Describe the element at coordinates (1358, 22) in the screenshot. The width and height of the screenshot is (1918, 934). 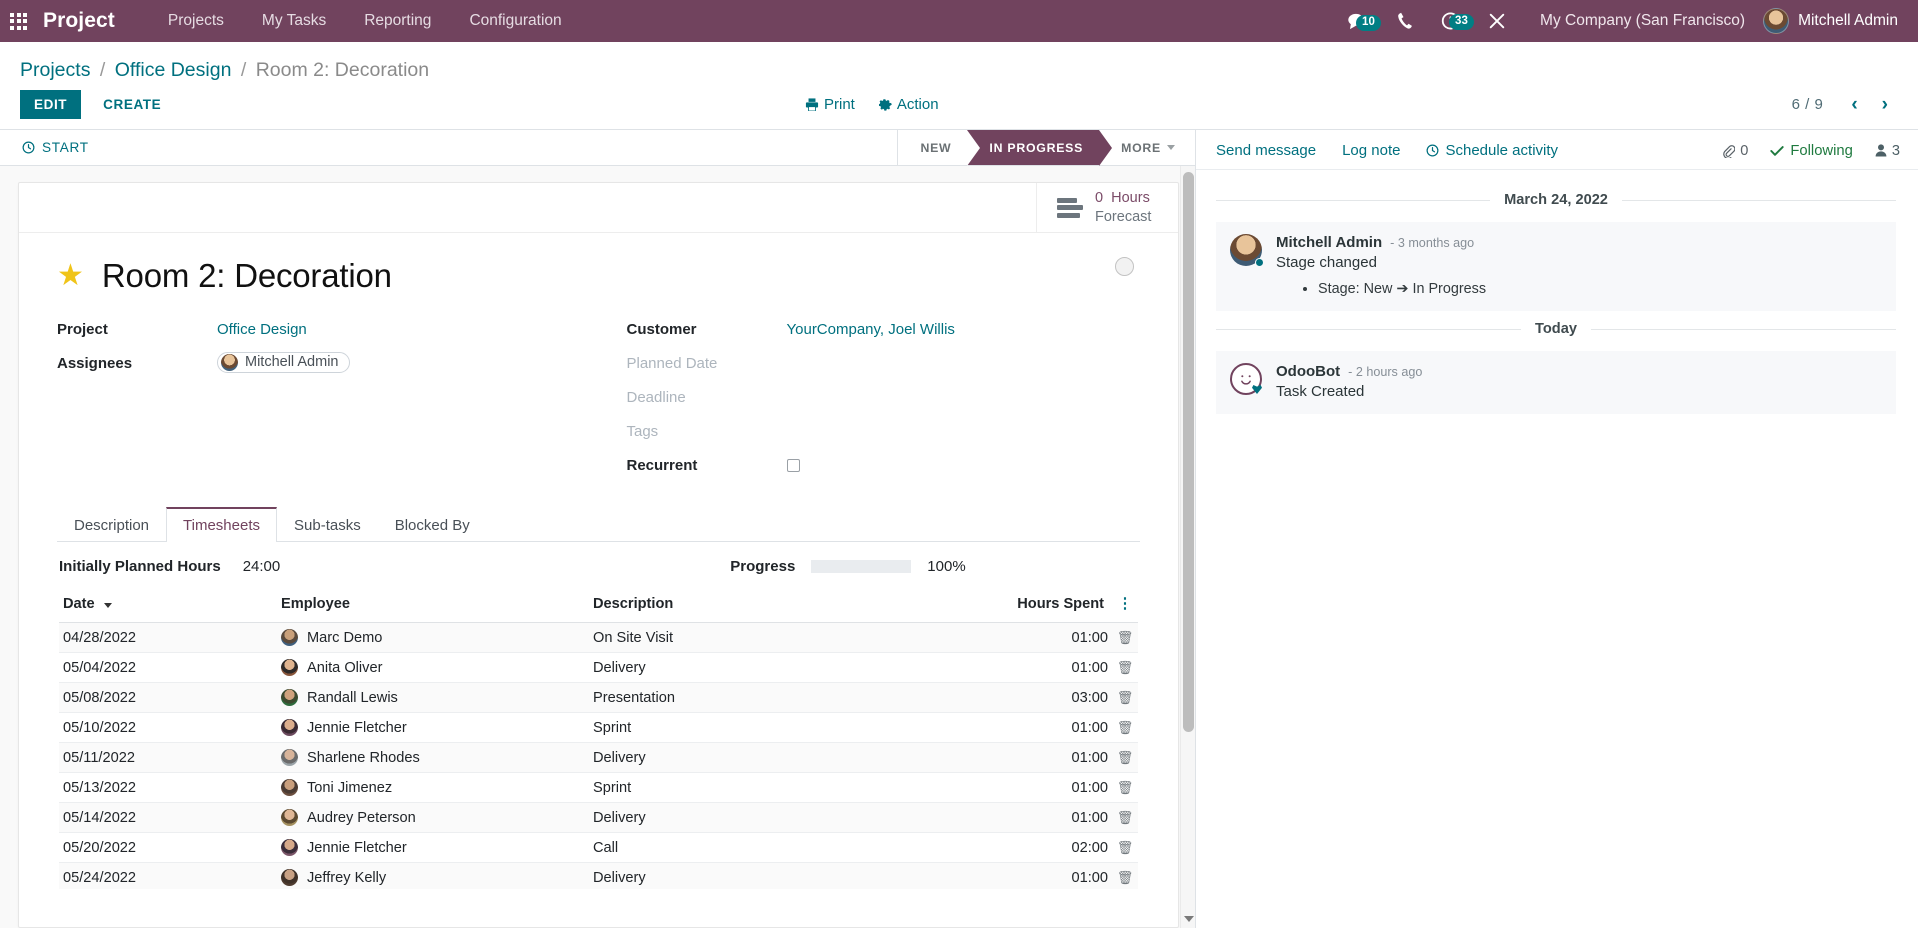
I see `messages-button: 10` at that location.